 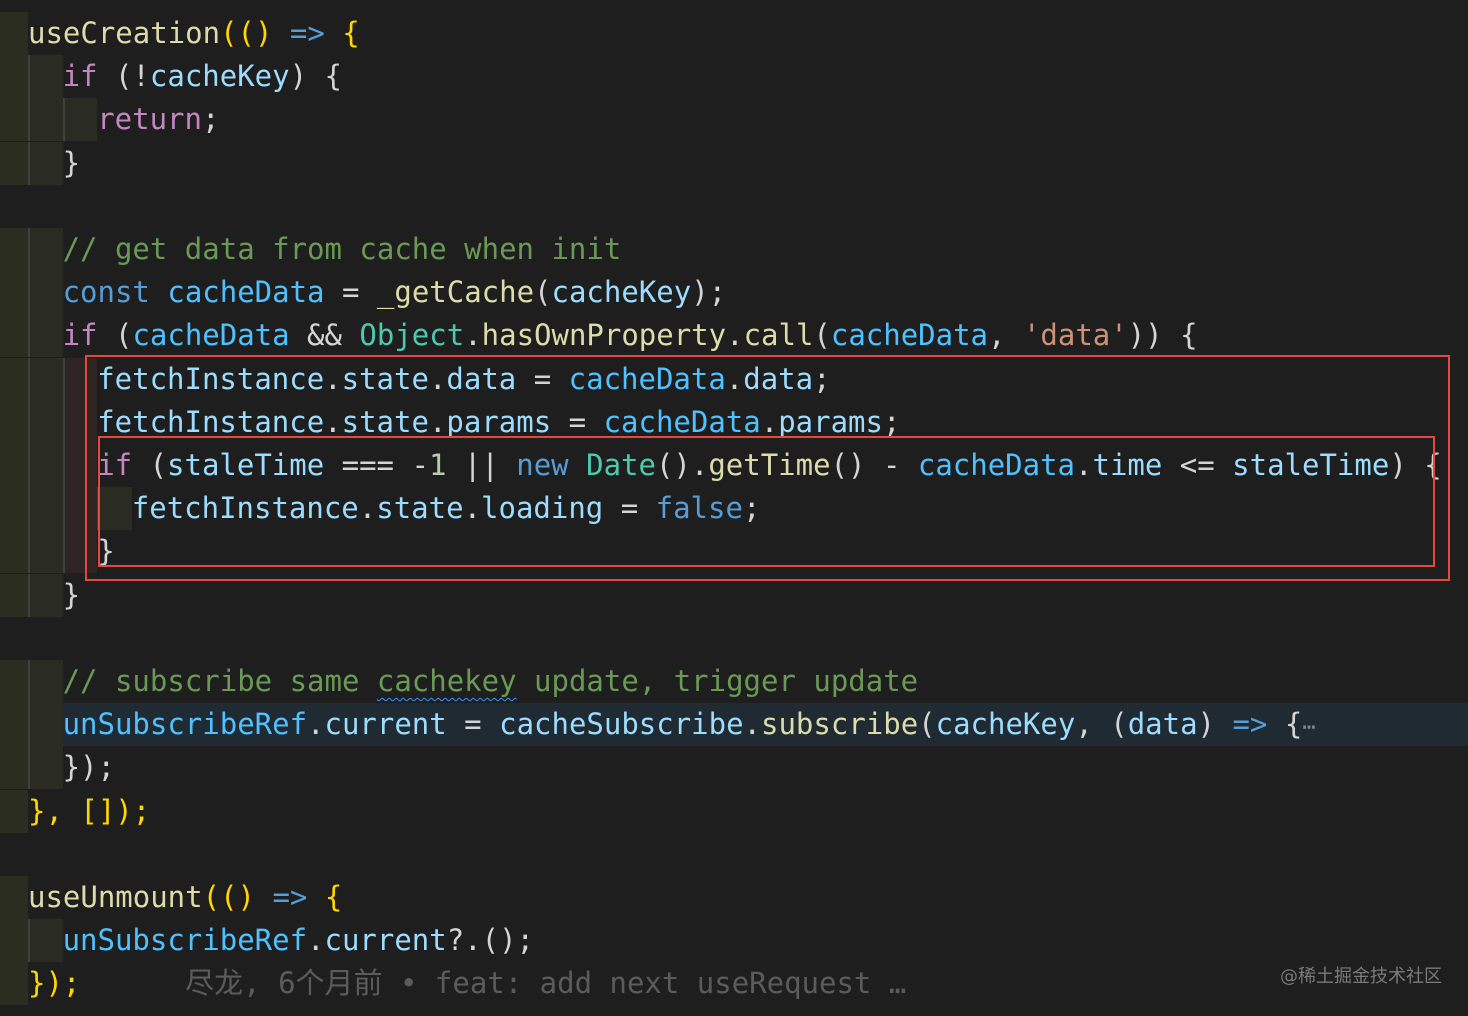 What do you see at coordinates (1415, 465) in the screenshot?
I see `code-token: ) {` at bounding box center [1415, 465].